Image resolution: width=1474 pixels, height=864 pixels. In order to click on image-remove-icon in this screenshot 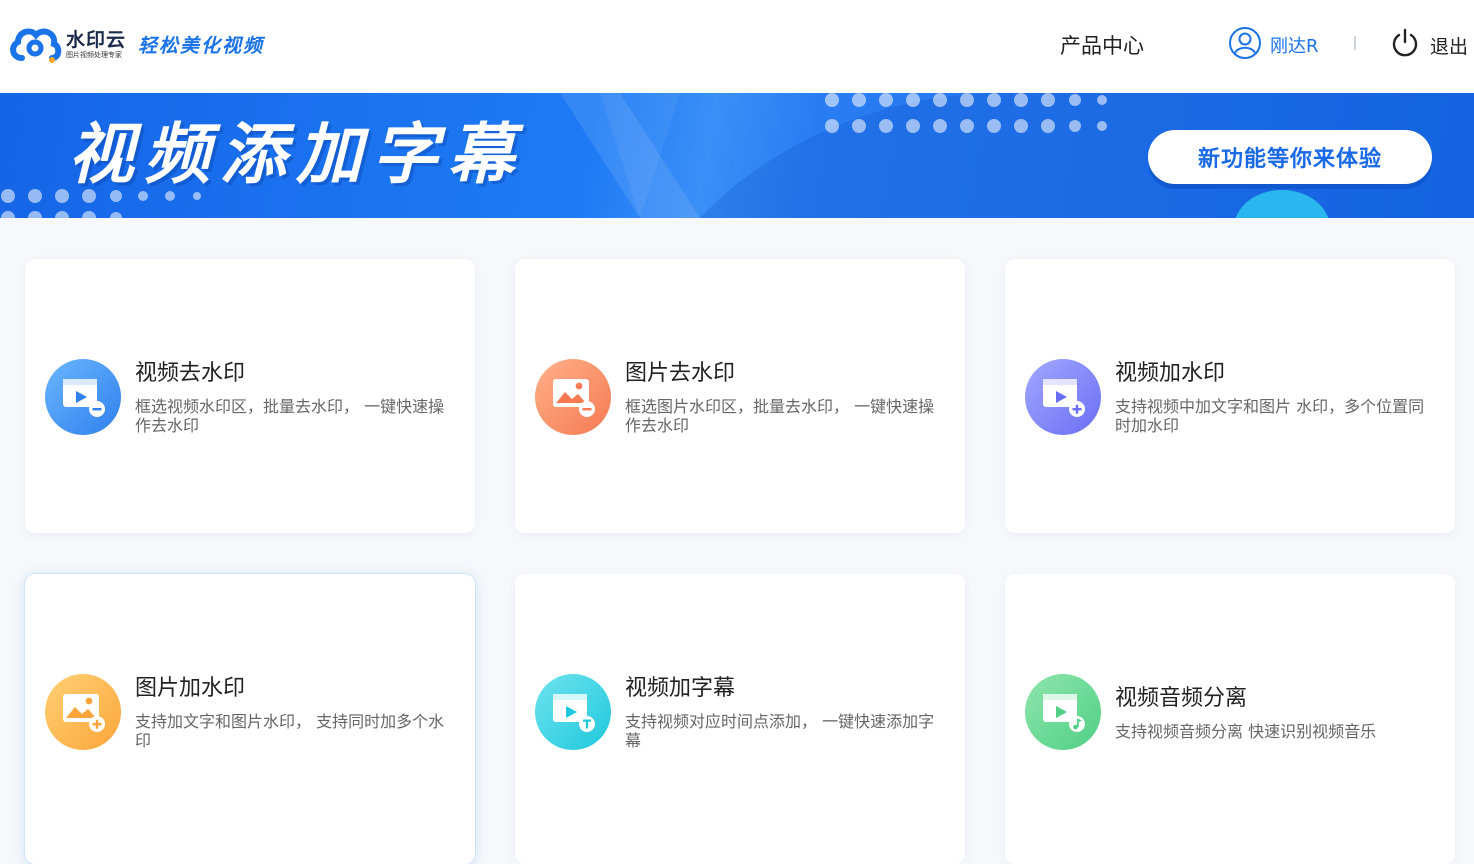, I will do `click(573, 397)`.